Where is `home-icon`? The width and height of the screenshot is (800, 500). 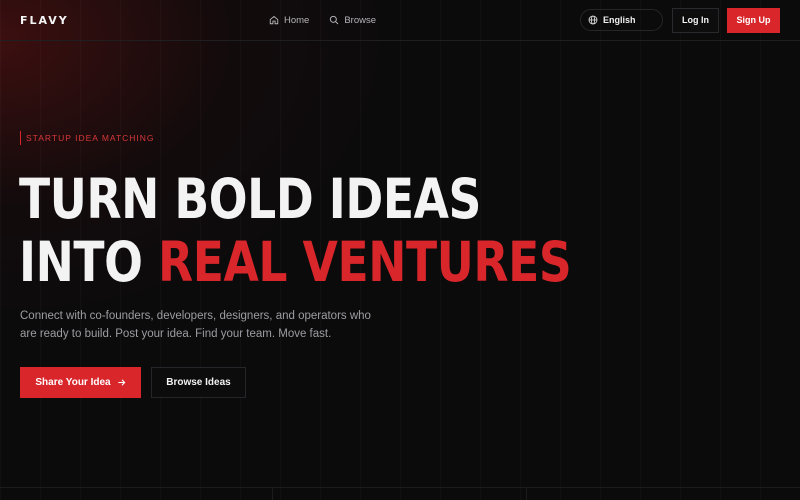 home-icon is located at coordinates (274, 20).